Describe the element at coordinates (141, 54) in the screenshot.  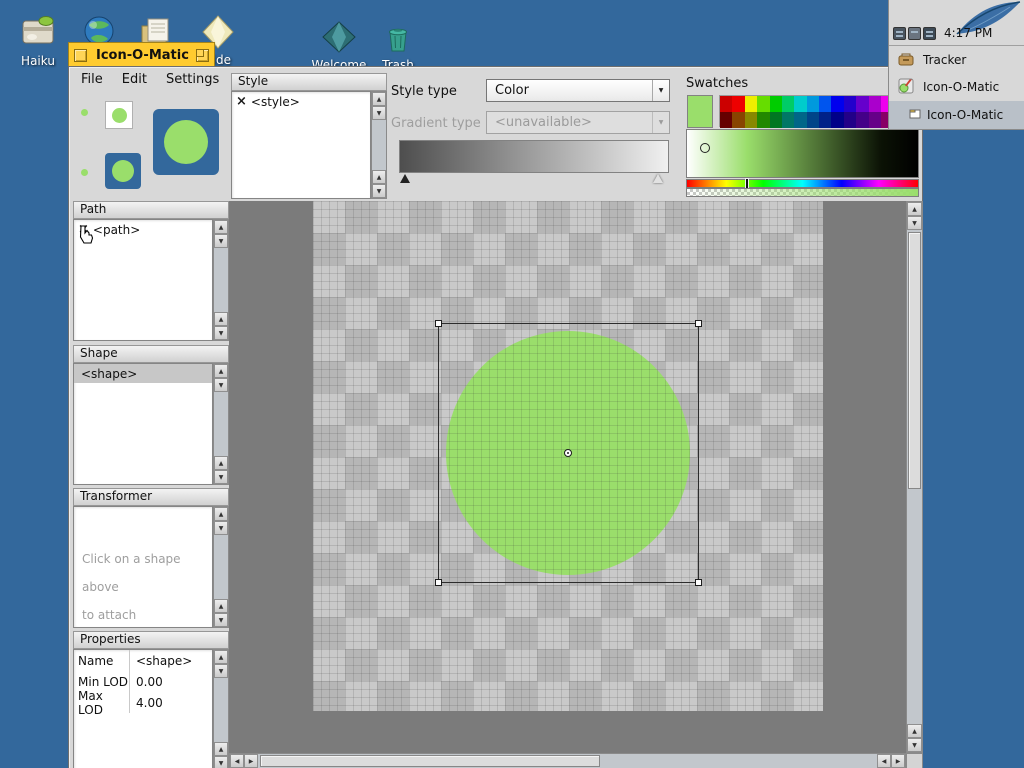
I see `window-title-tab: Icon-O-Matic` at that location.